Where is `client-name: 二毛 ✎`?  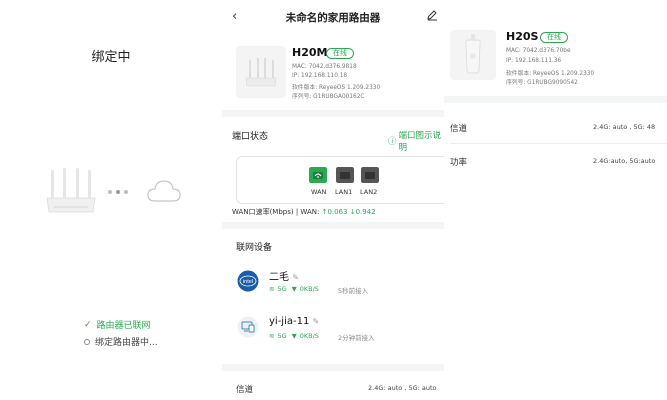 client-name: 二毛 ✎ is located at coordinates (284, 277).